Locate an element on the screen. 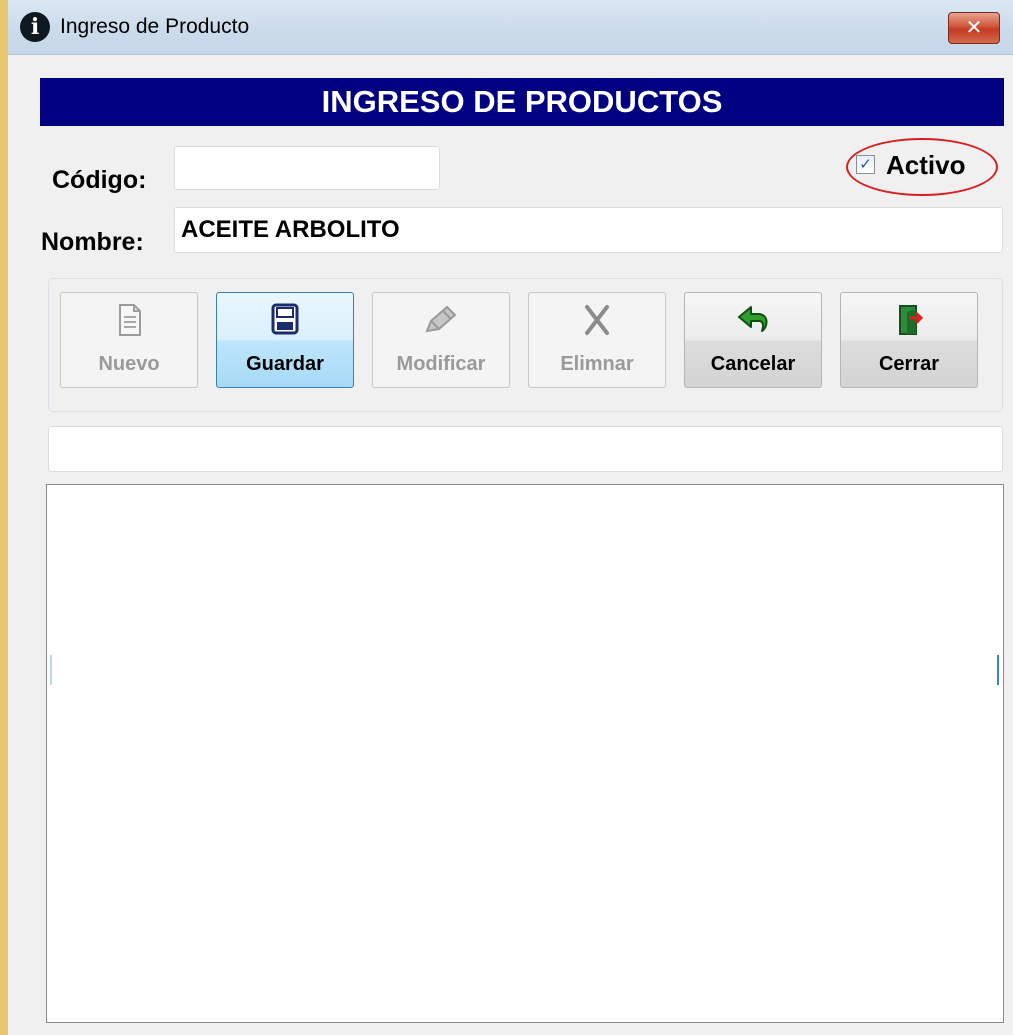 The image size is (1013, 1035). cerrar-button-label: Cerrar is located at coordinates (909, 364).